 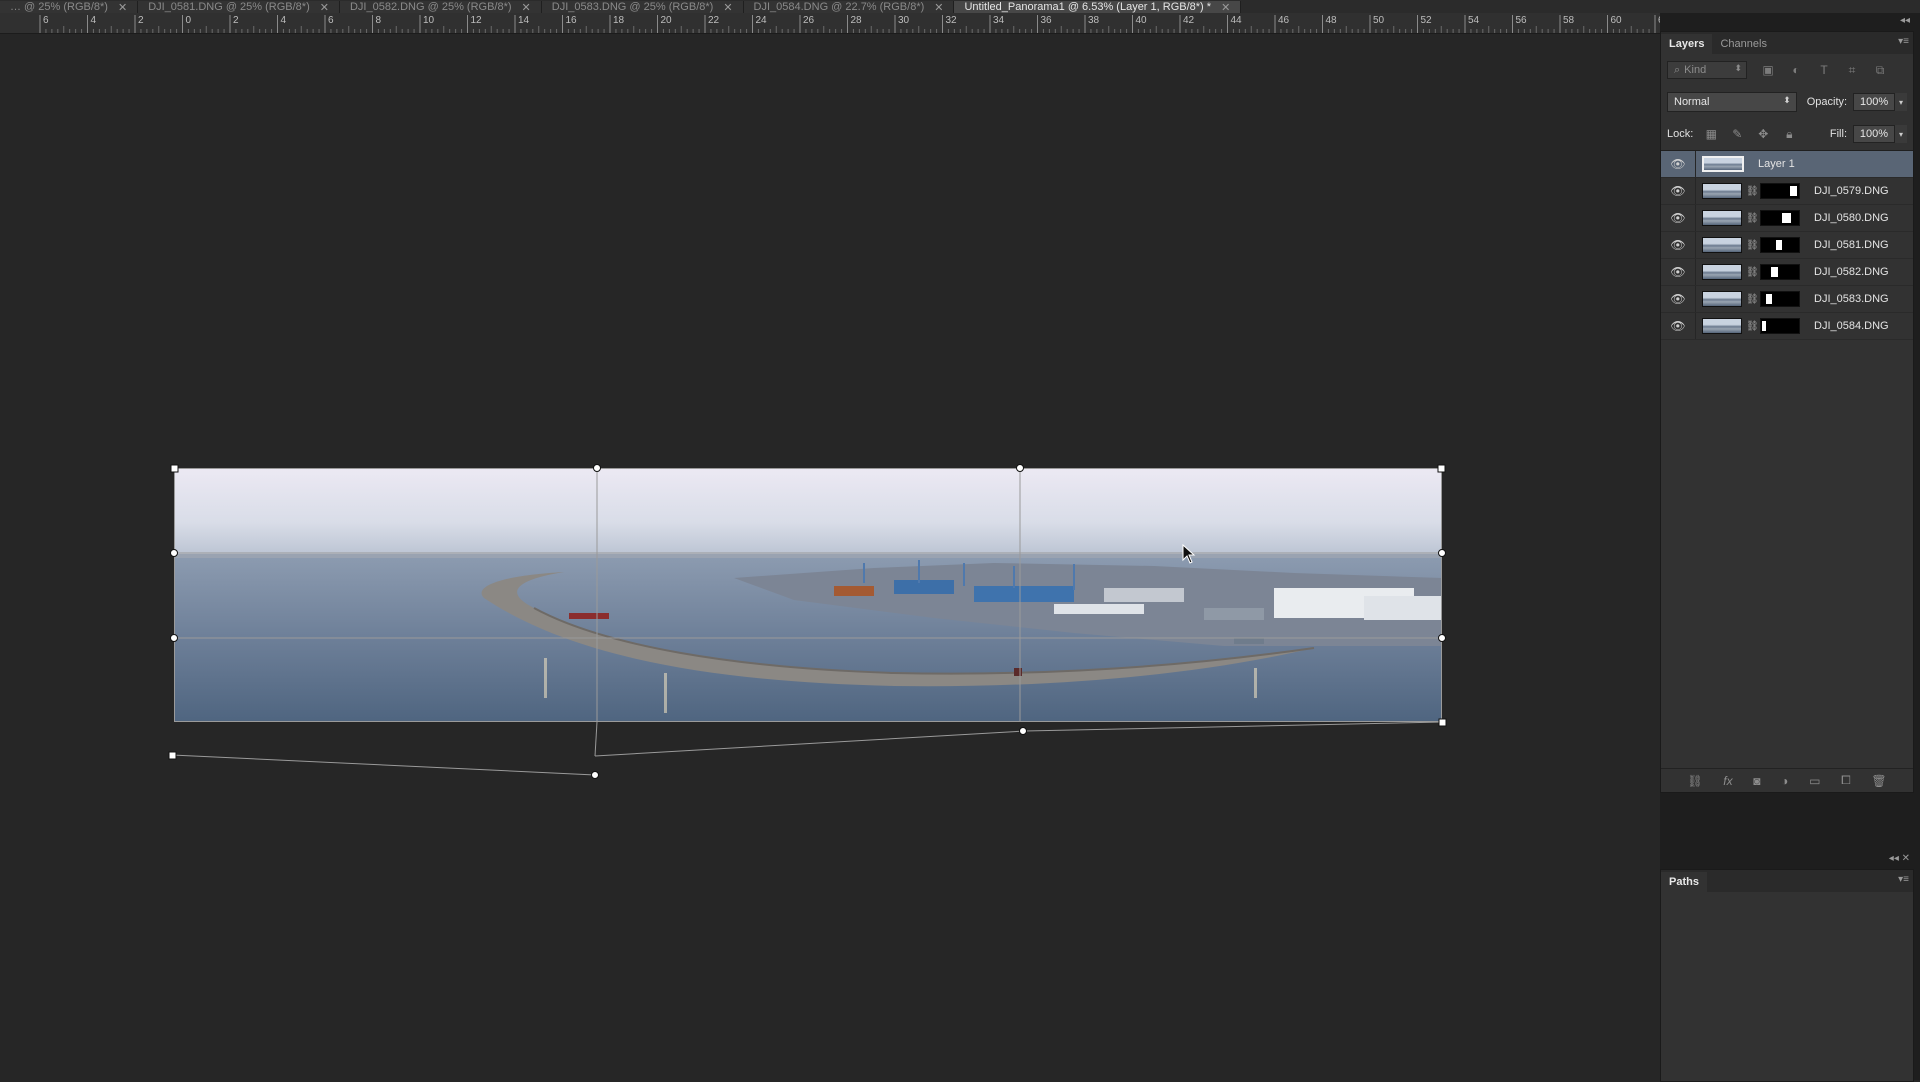 What do you see at coordinates (1379, 20) in the screenshot?
I see `ruler-label: 50` at bounding box center [1379, 20].